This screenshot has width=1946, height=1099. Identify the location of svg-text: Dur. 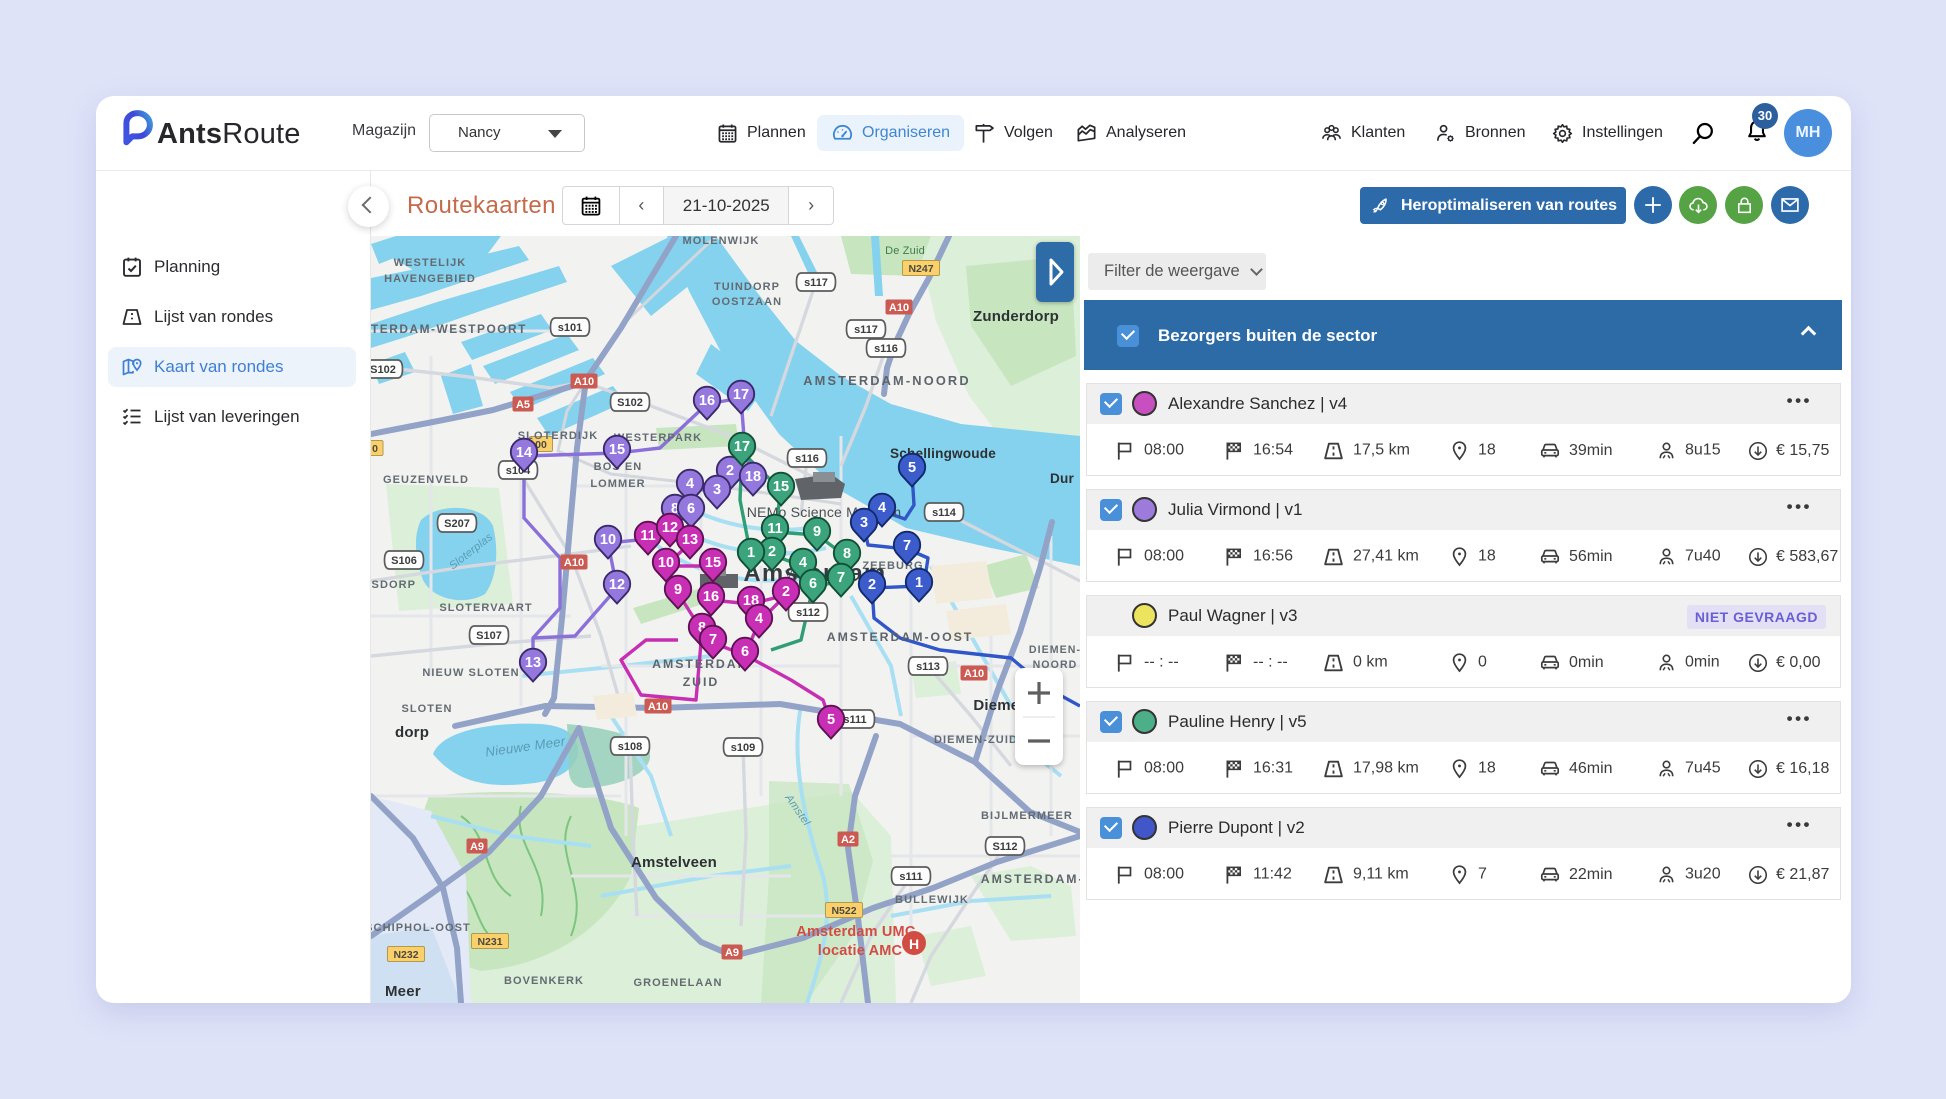
(1062, 478).